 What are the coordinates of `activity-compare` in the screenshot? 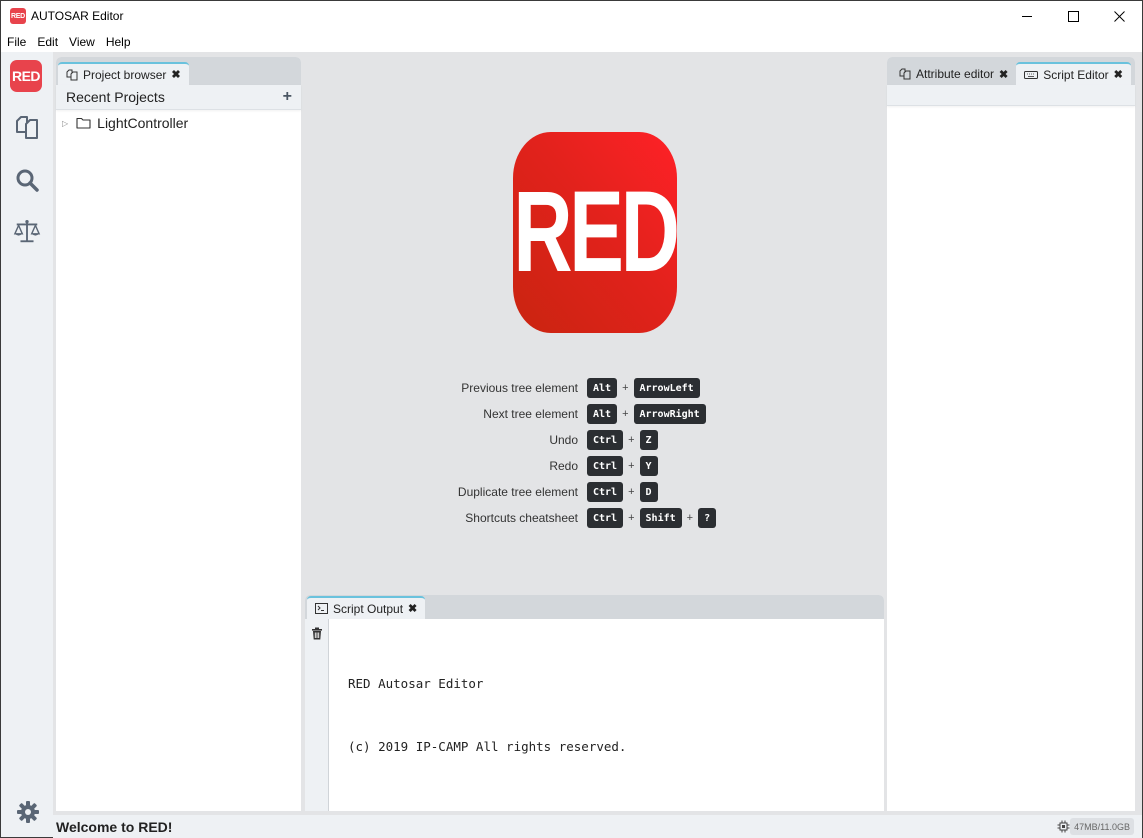 It's located at (27, 231).